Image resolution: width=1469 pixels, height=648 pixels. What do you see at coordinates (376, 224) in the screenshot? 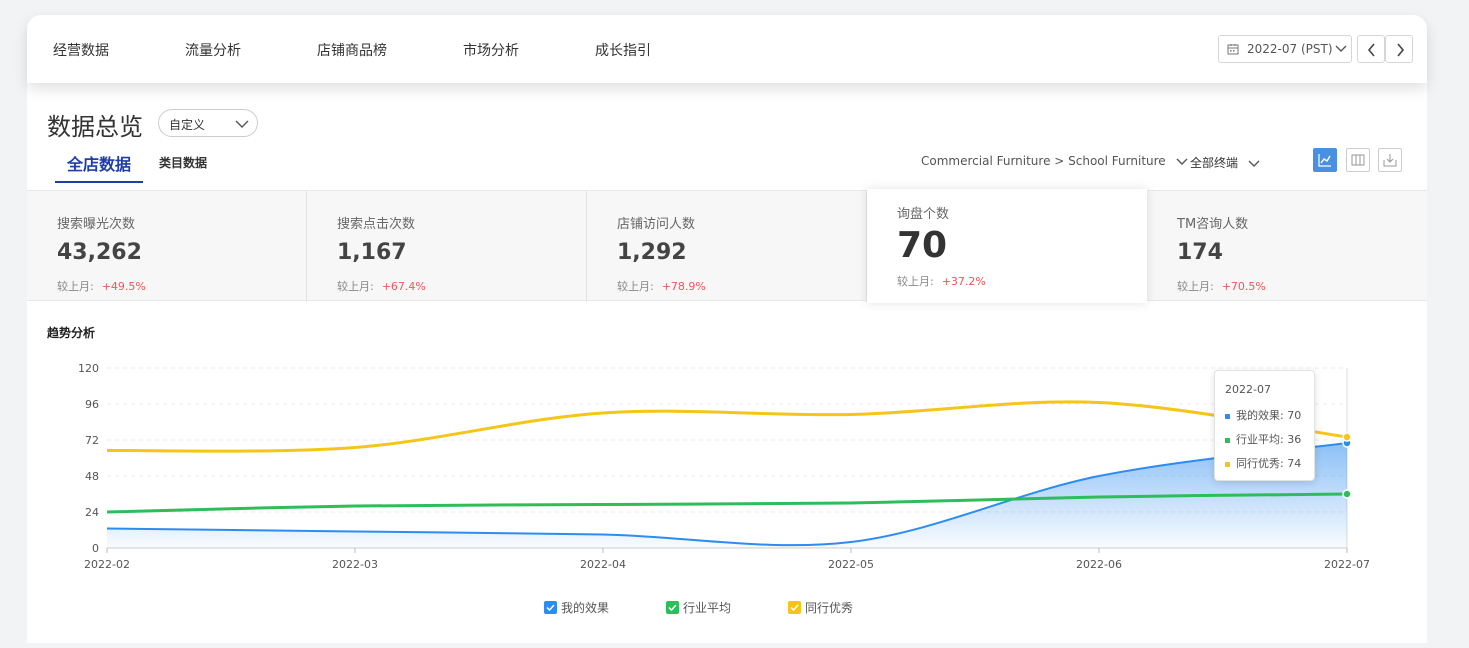
I see `kpi-label: 搜索点击次数` at bounding box center [376, 224].